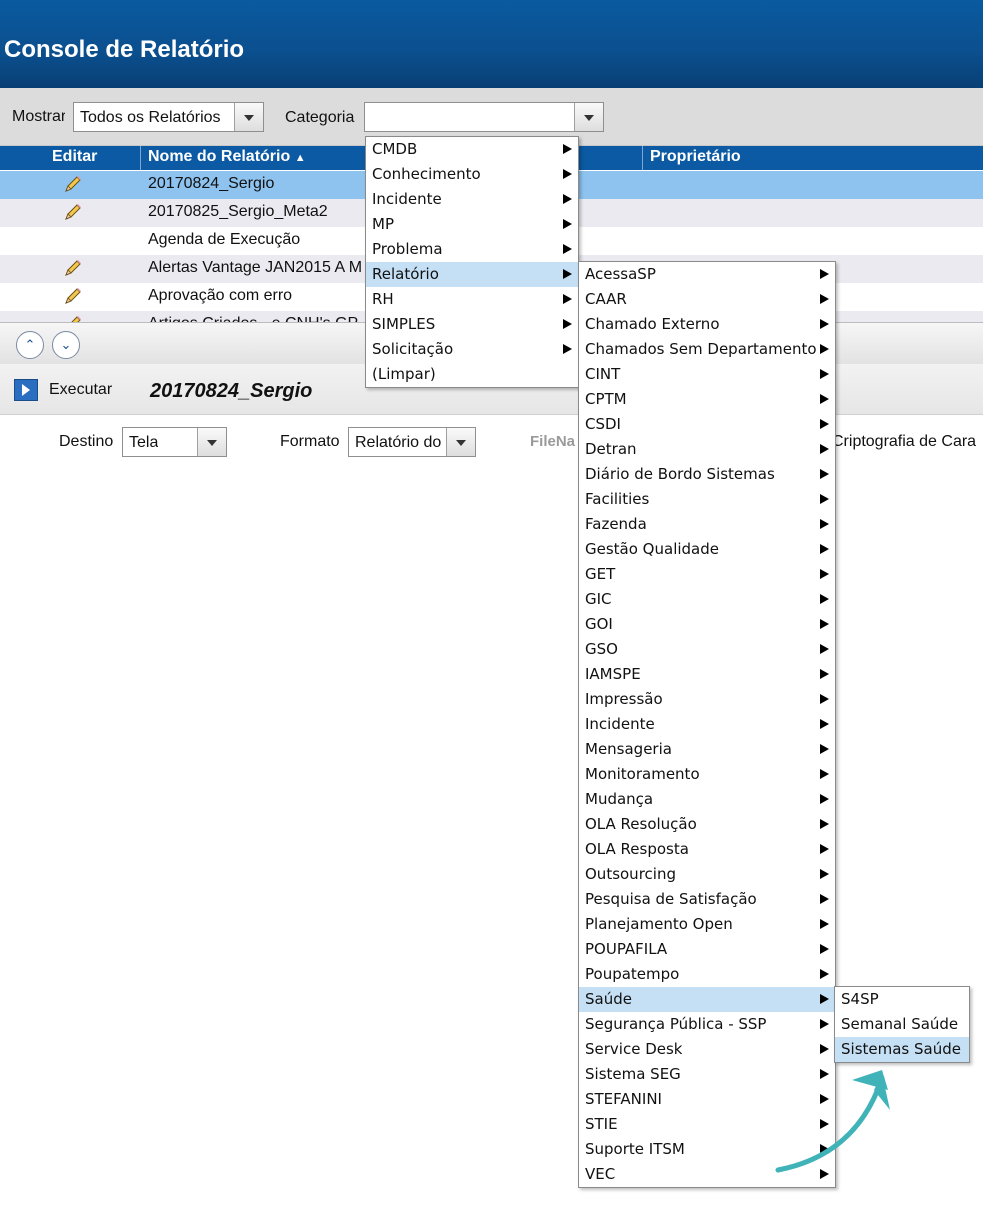 The height and width of the screenshot is (1215, 983). I want to click on show-label: Mostrar, so click(38, 116).